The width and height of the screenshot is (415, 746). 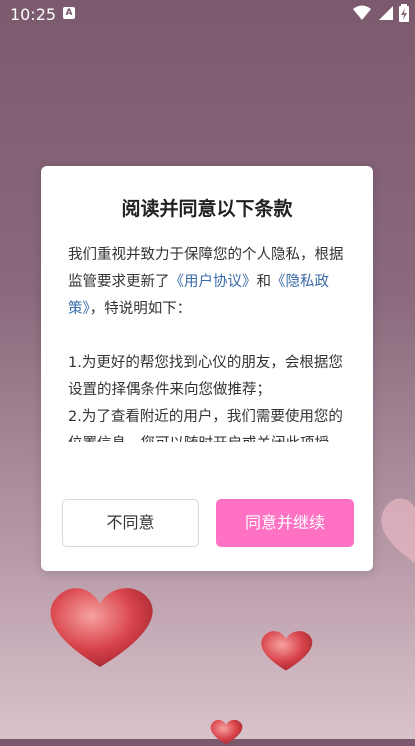 What do you see at coordinates (130, 523) in the screenshot?
I see `disagree-button: 不同意` at bounding box center [130, 523].